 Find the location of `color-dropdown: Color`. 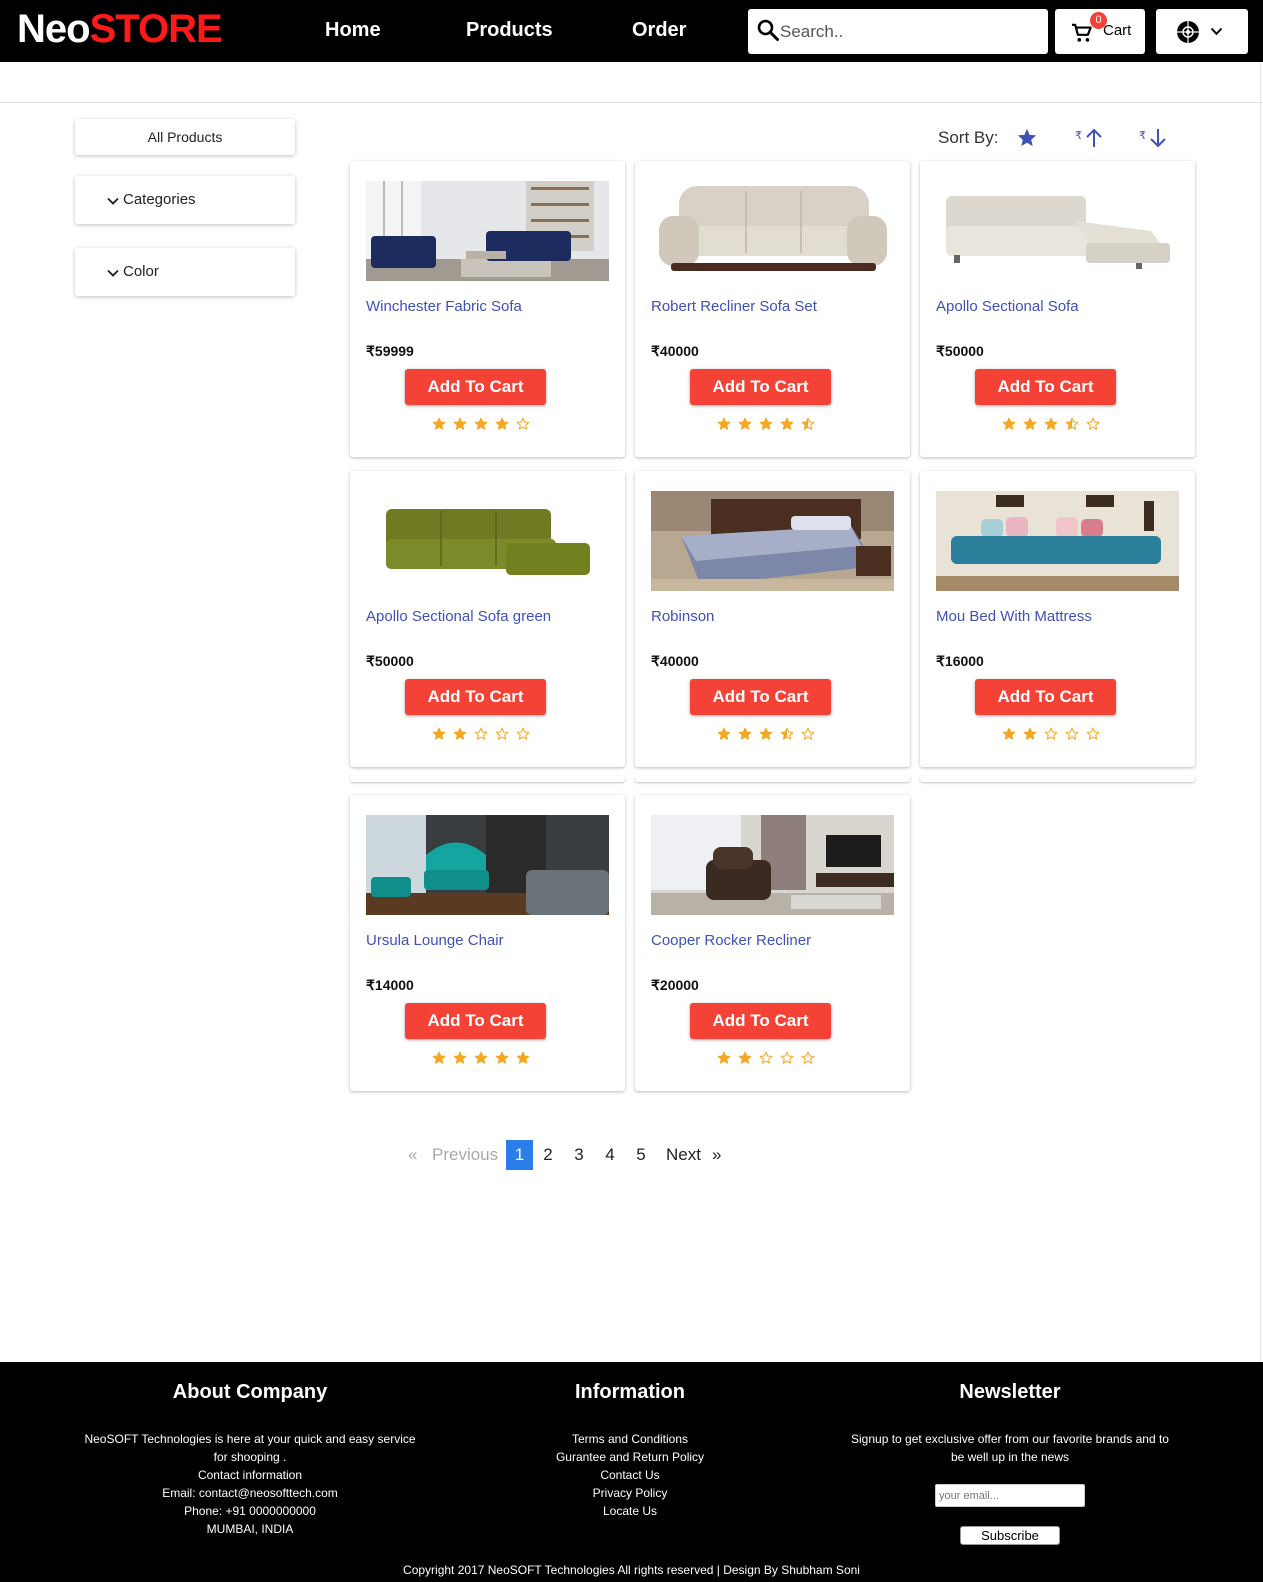

color-dropdown: Color is located at coordinates (185, 272).